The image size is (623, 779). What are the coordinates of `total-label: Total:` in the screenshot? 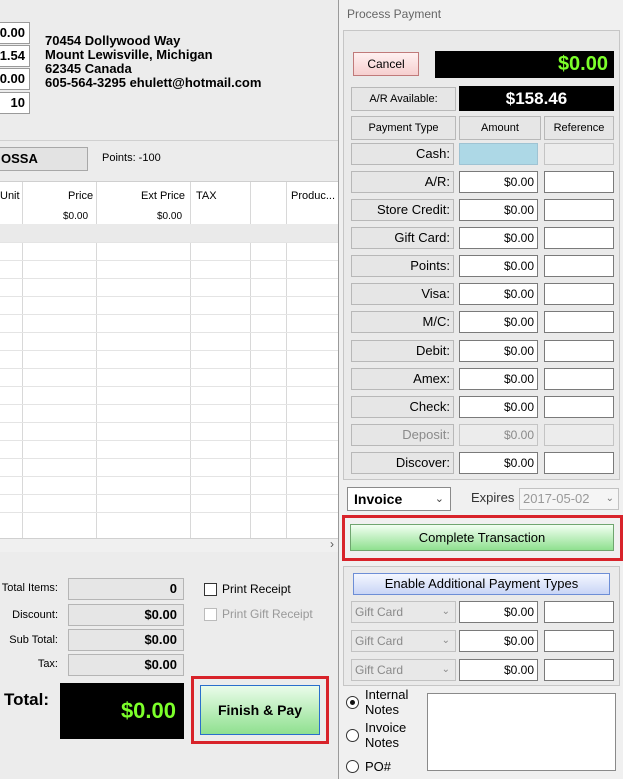 It's located at (27, 699).